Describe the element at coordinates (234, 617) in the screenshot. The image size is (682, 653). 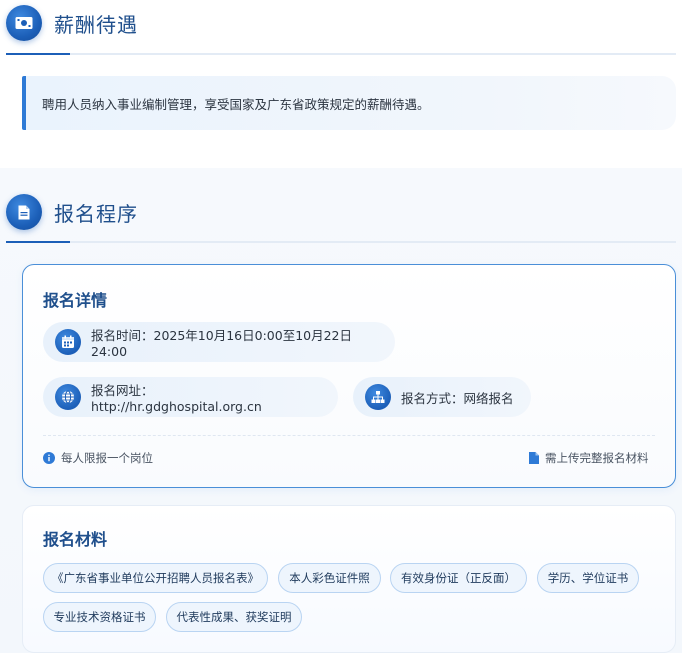
I see `material-tag: 代表性成果、获奖证明` at that location.